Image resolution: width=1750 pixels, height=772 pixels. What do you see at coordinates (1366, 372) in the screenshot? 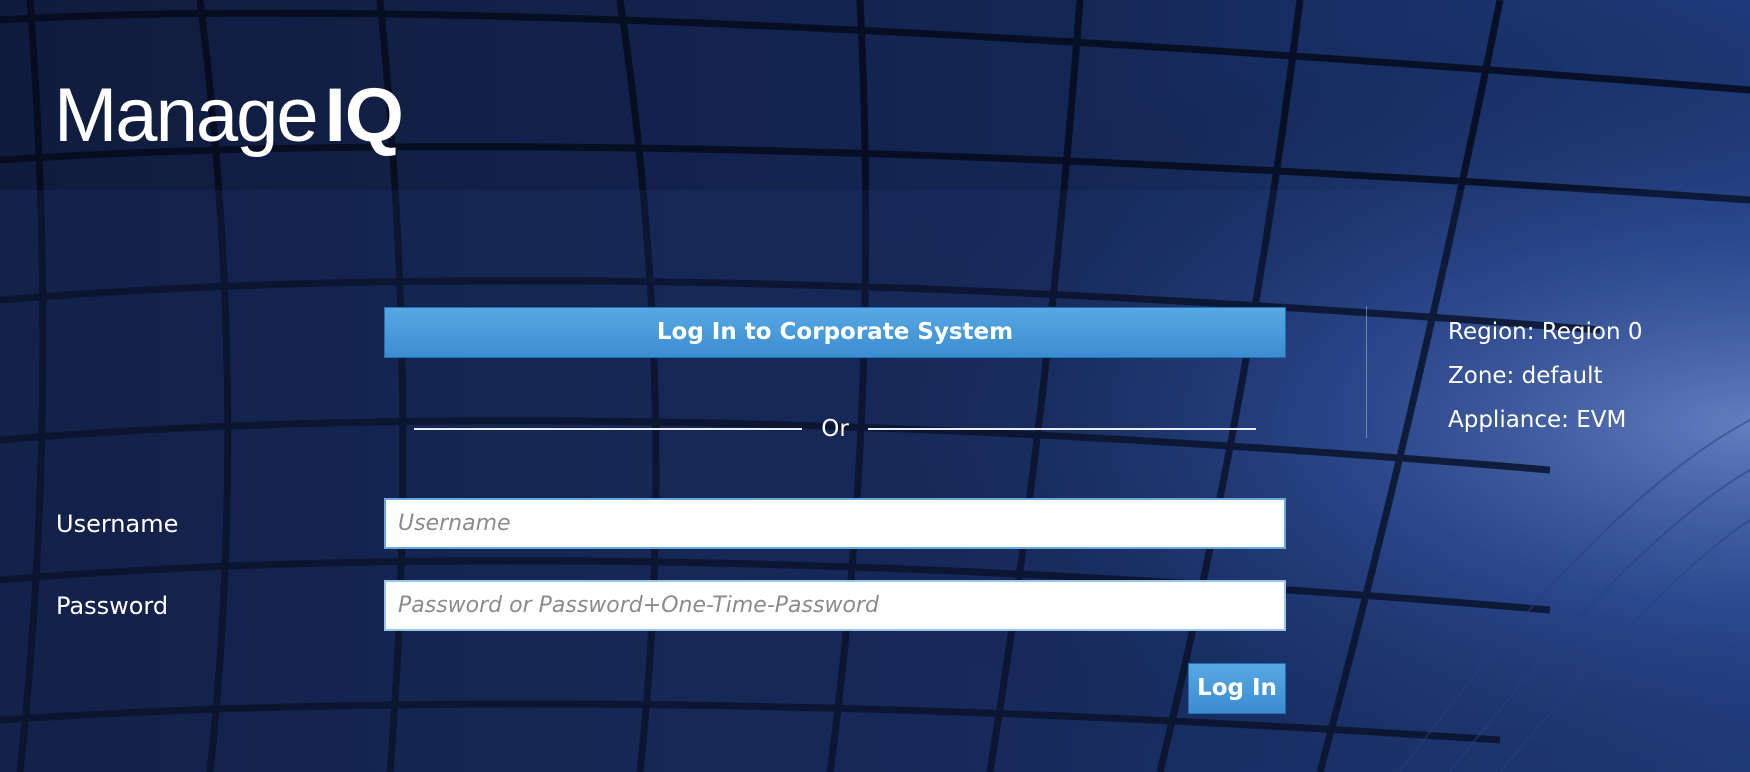
I see `vertical-divider` at bounding box center [1366, 372].